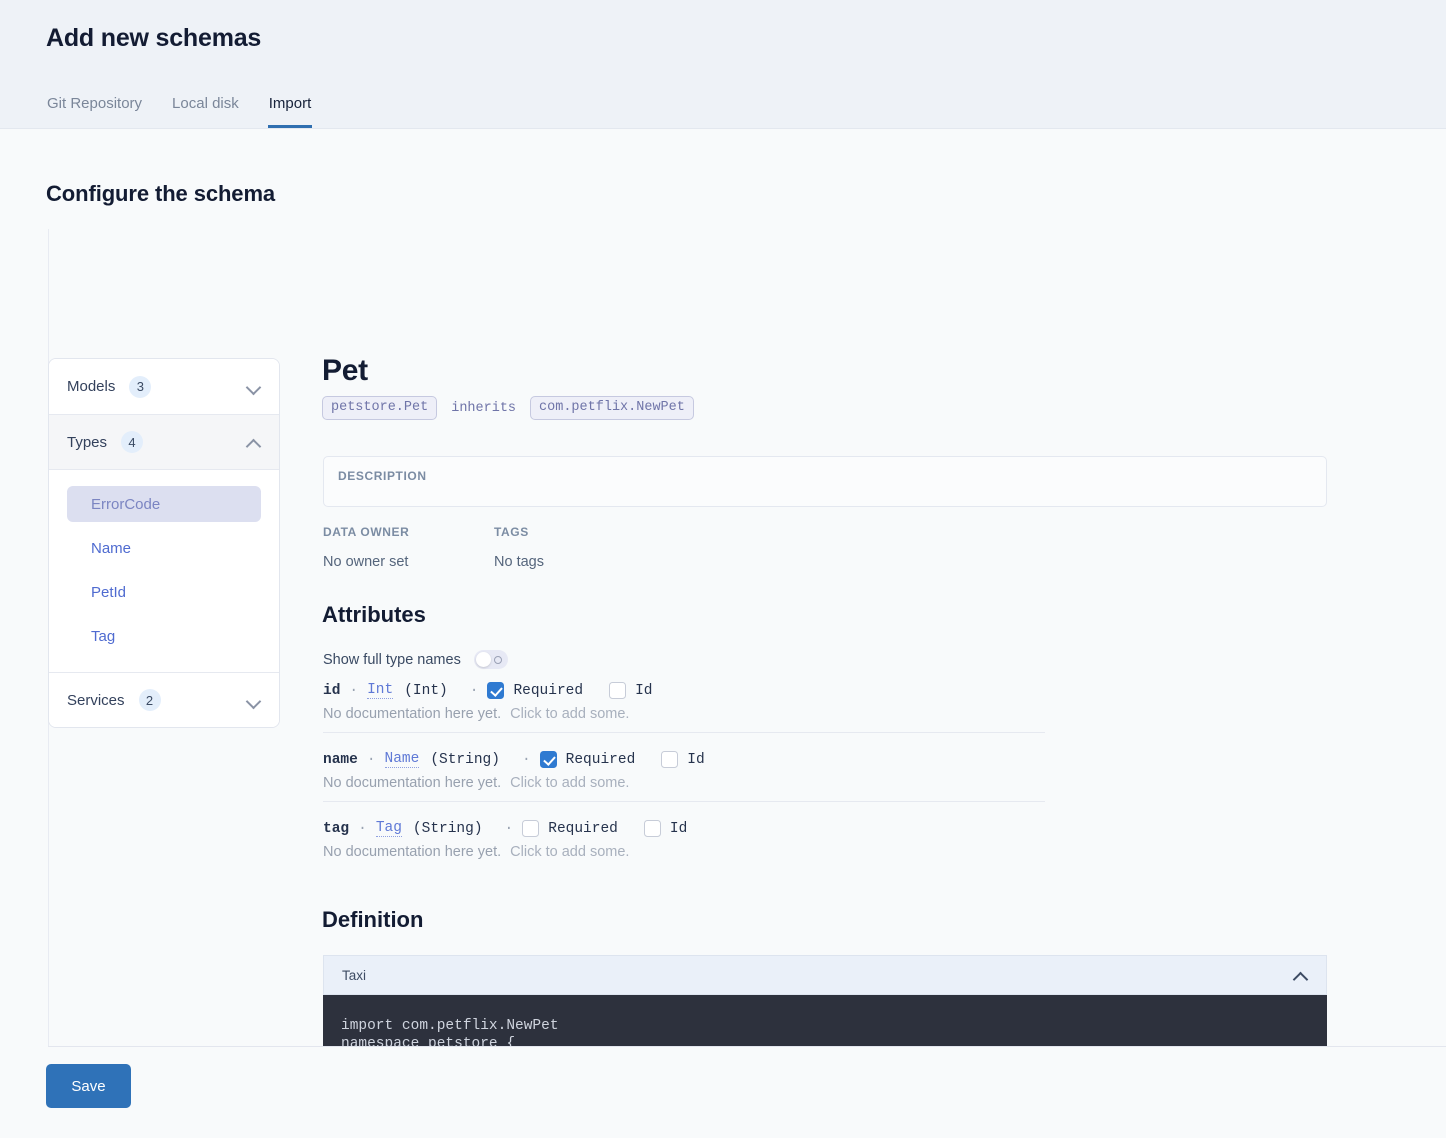 Image resolution: width=1446 pixels, height=1138 pixels. Describe the element at coordinates (164, 548) in the screenshot. I see `sidebar-item-name: Name` at that location.